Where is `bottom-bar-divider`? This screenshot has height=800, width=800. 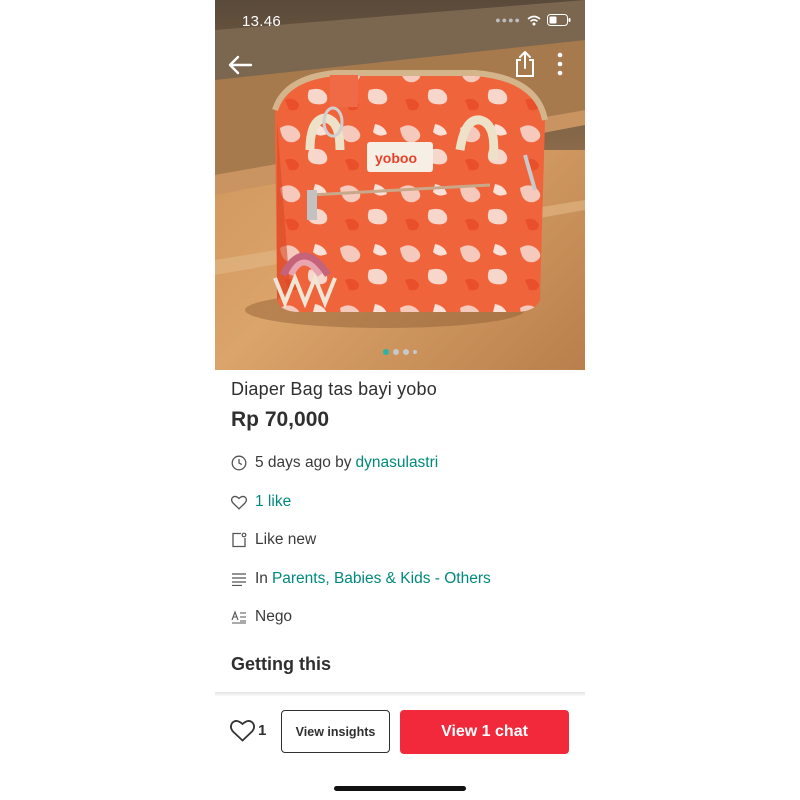
bottom-bar-divider is located at coordinates (400, 694).